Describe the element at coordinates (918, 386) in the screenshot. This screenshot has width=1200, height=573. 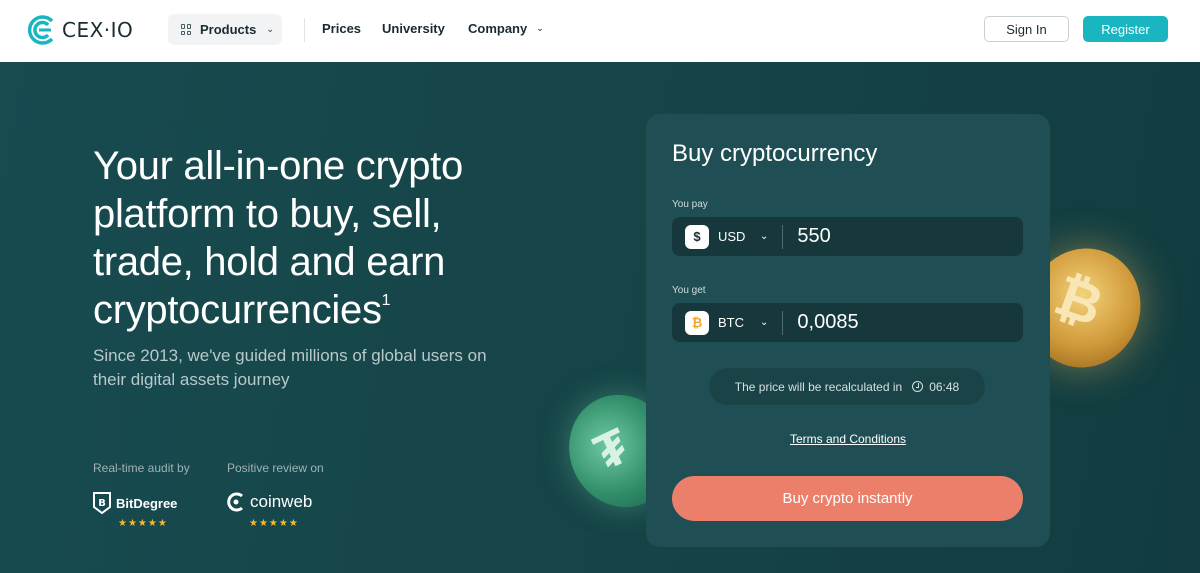
I see `clock-icon` at that location.